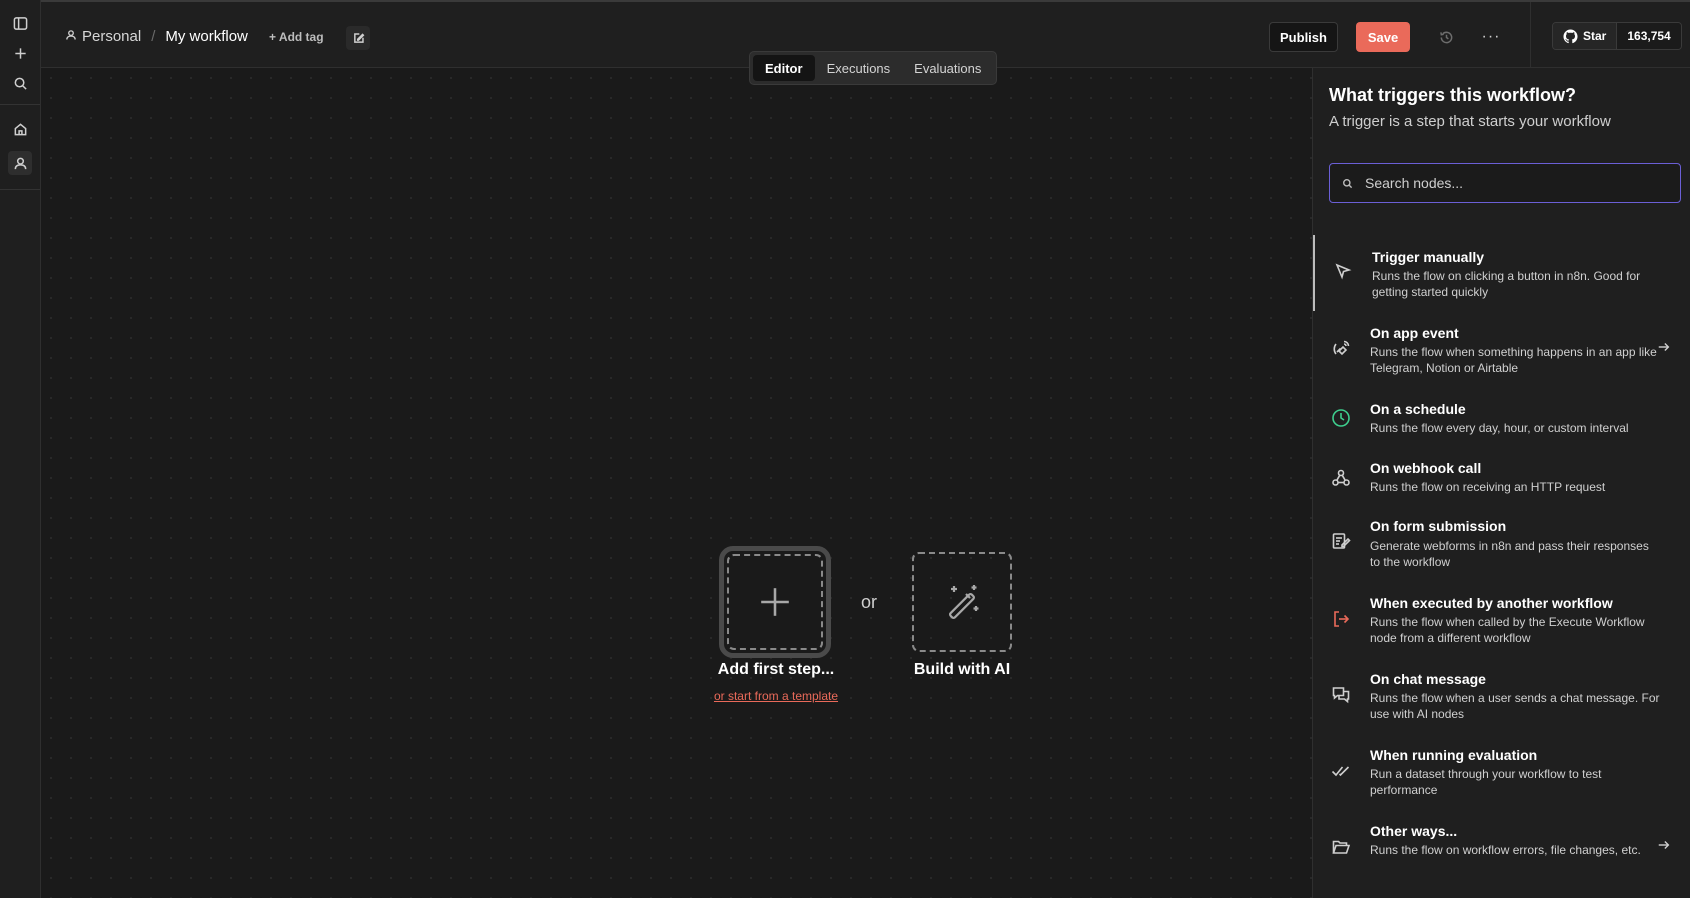 The image size is (1690, 898). I want to click on edit-icon, so click(358, 37).